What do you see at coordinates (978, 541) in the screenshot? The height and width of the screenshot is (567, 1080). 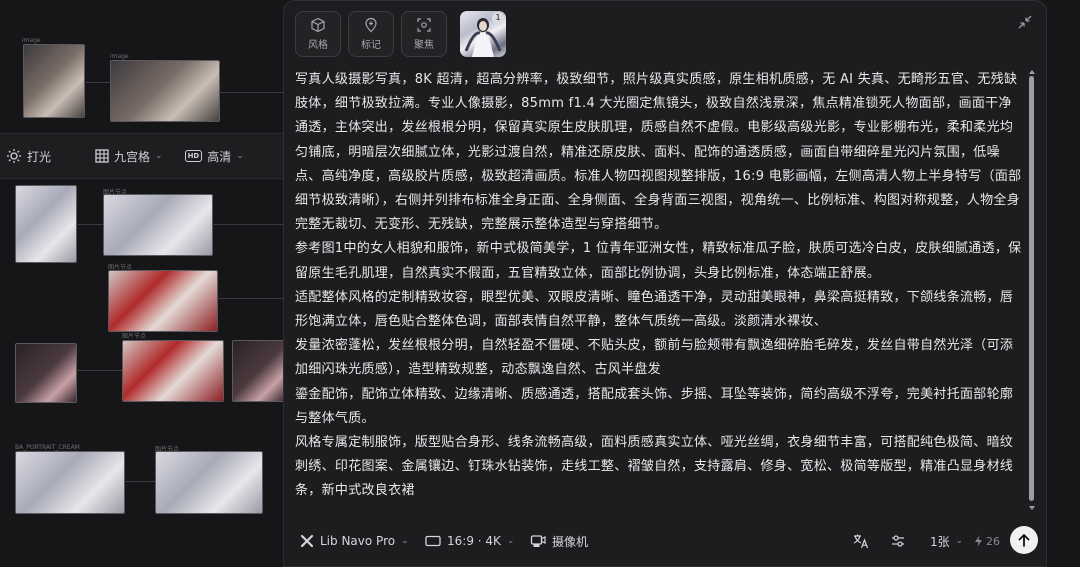 I see `lightning-icon` at bounding box center [978, 541].